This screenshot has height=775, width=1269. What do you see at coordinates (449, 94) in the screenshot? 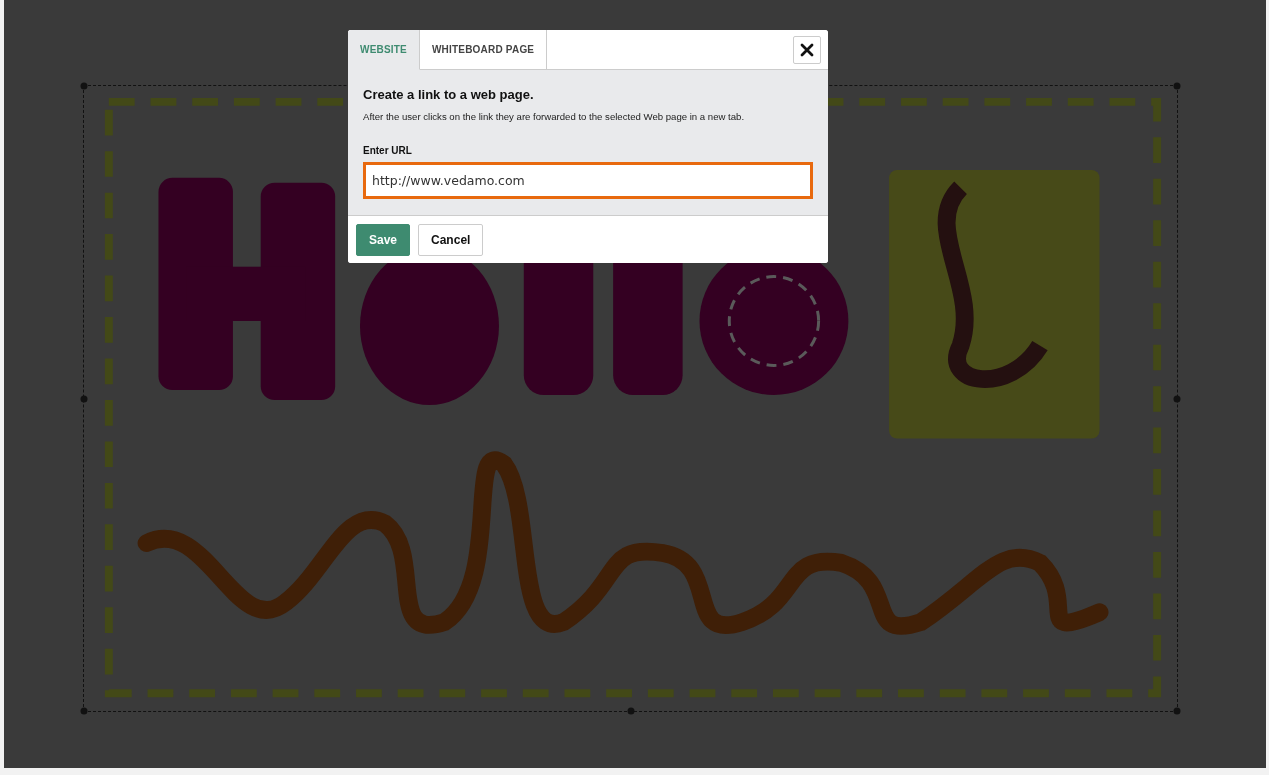
I see `dialog-title: Create a link to a web page.` at bounding box center [449, 94].